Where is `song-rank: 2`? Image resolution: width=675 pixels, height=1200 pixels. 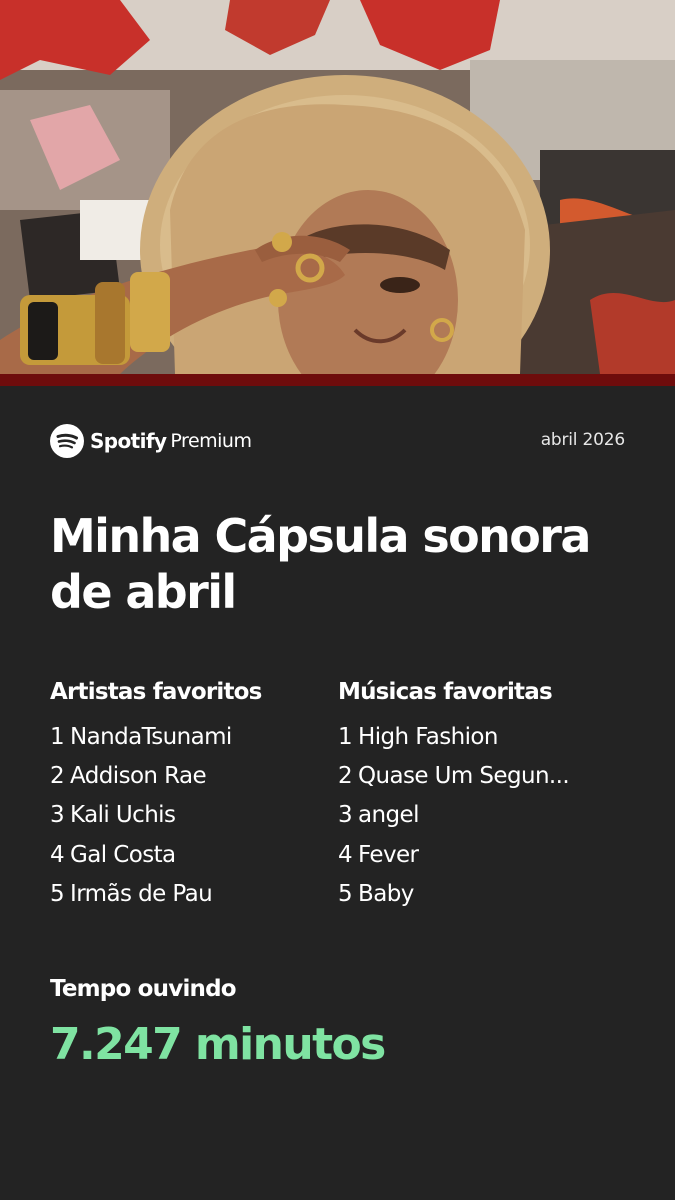
song-rank: 2 is located at coordinates (345, 776).